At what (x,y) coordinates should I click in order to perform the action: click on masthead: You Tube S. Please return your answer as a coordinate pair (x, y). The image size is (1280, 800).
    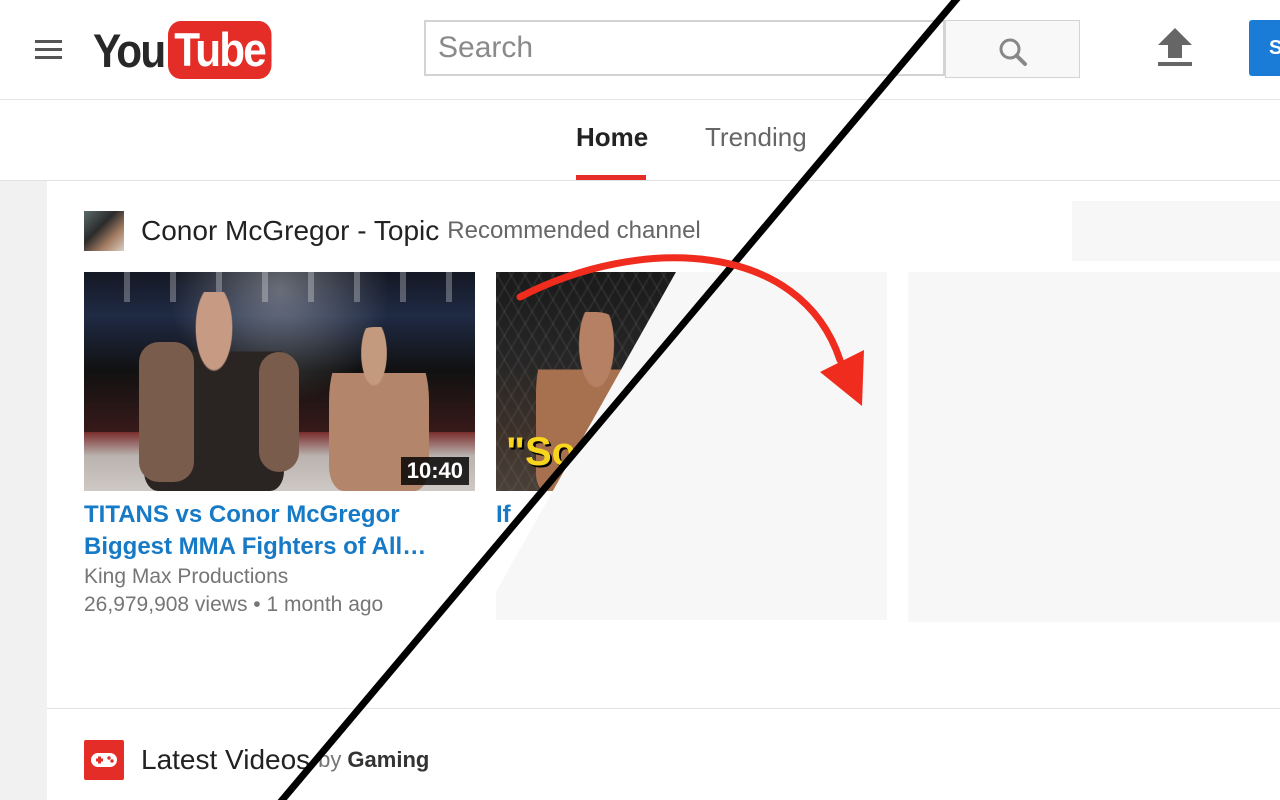
    Looking at the image, I should click on (640, 50).